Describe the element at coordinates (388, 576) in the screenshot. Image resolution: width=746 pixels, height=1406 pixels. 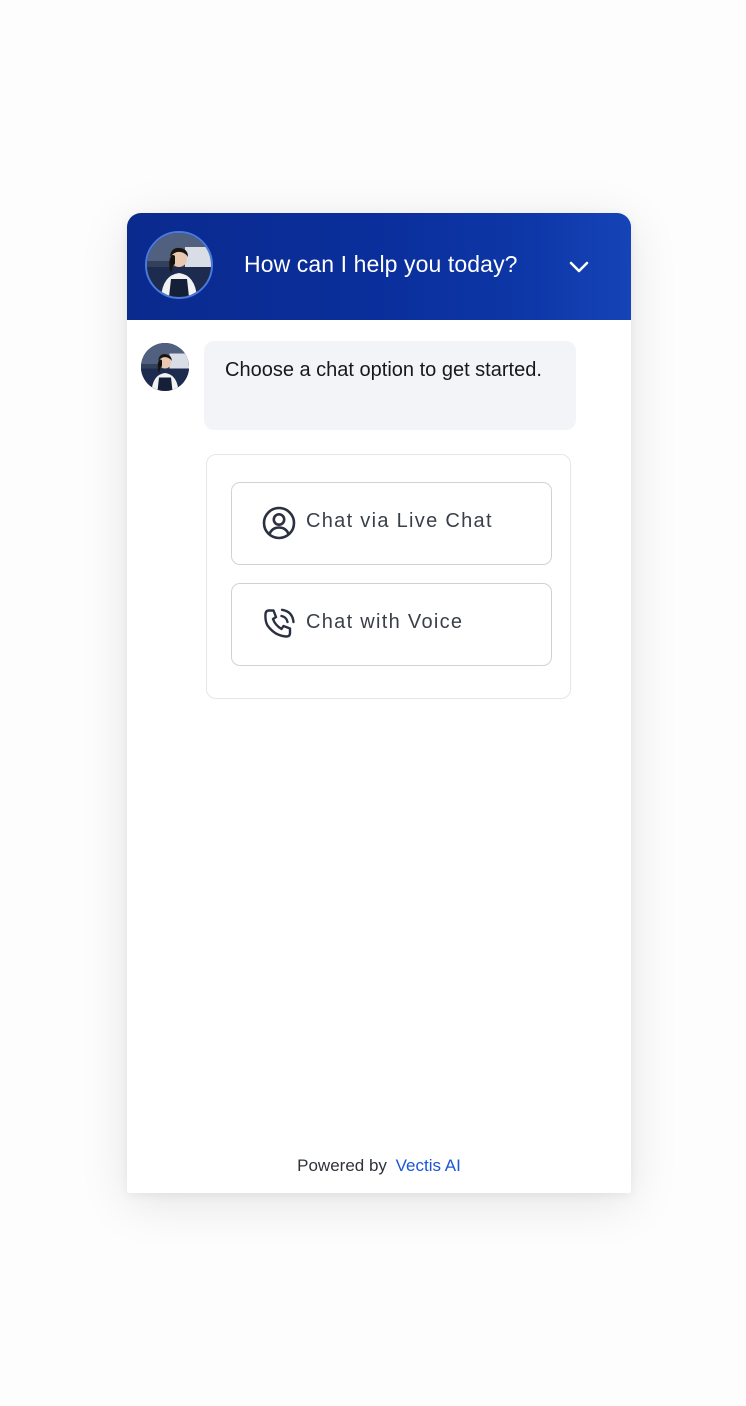
I see `chat-options-card: Chat via Live Chat Chat with Voice` at that location.